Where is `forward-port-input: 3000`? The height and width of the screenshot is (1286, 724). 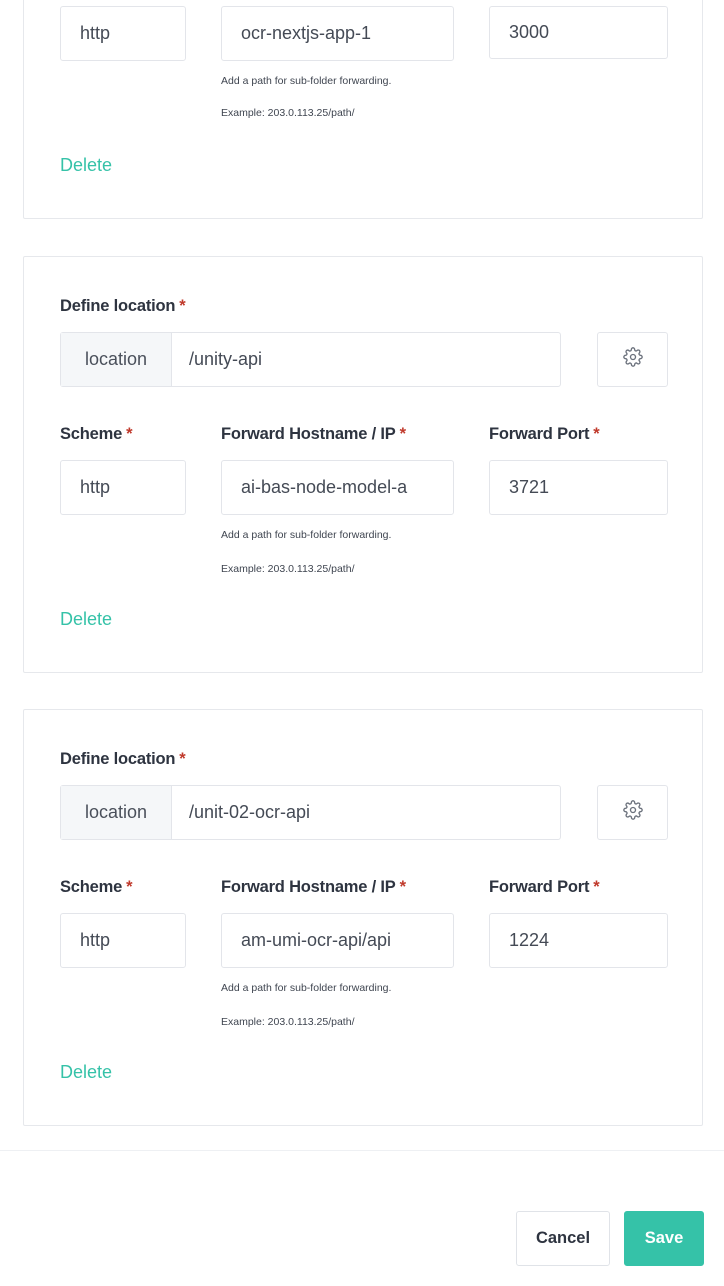 forward-port-input: 3000 is located at coordinates (578, 32).